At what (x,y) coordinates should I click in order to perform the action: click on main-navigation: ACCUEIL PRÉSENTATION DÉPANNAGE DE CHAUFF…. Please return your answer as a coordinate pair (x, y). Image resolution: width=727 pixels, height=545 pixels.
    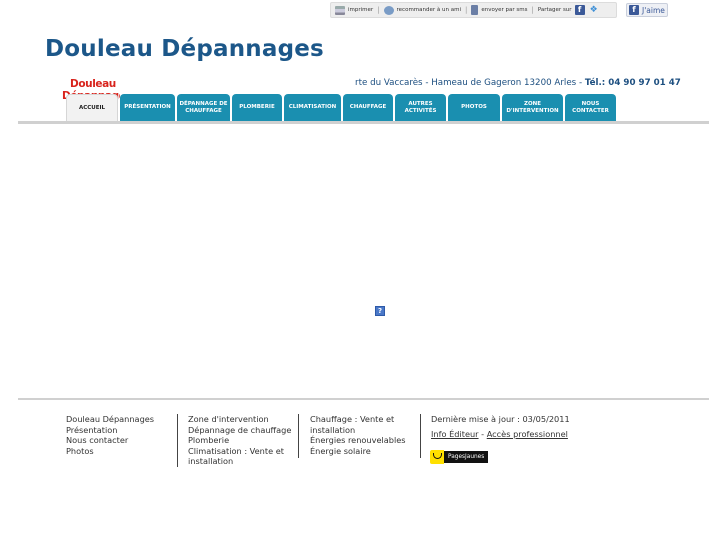
    Looking at the image, I should click on (341, 107).